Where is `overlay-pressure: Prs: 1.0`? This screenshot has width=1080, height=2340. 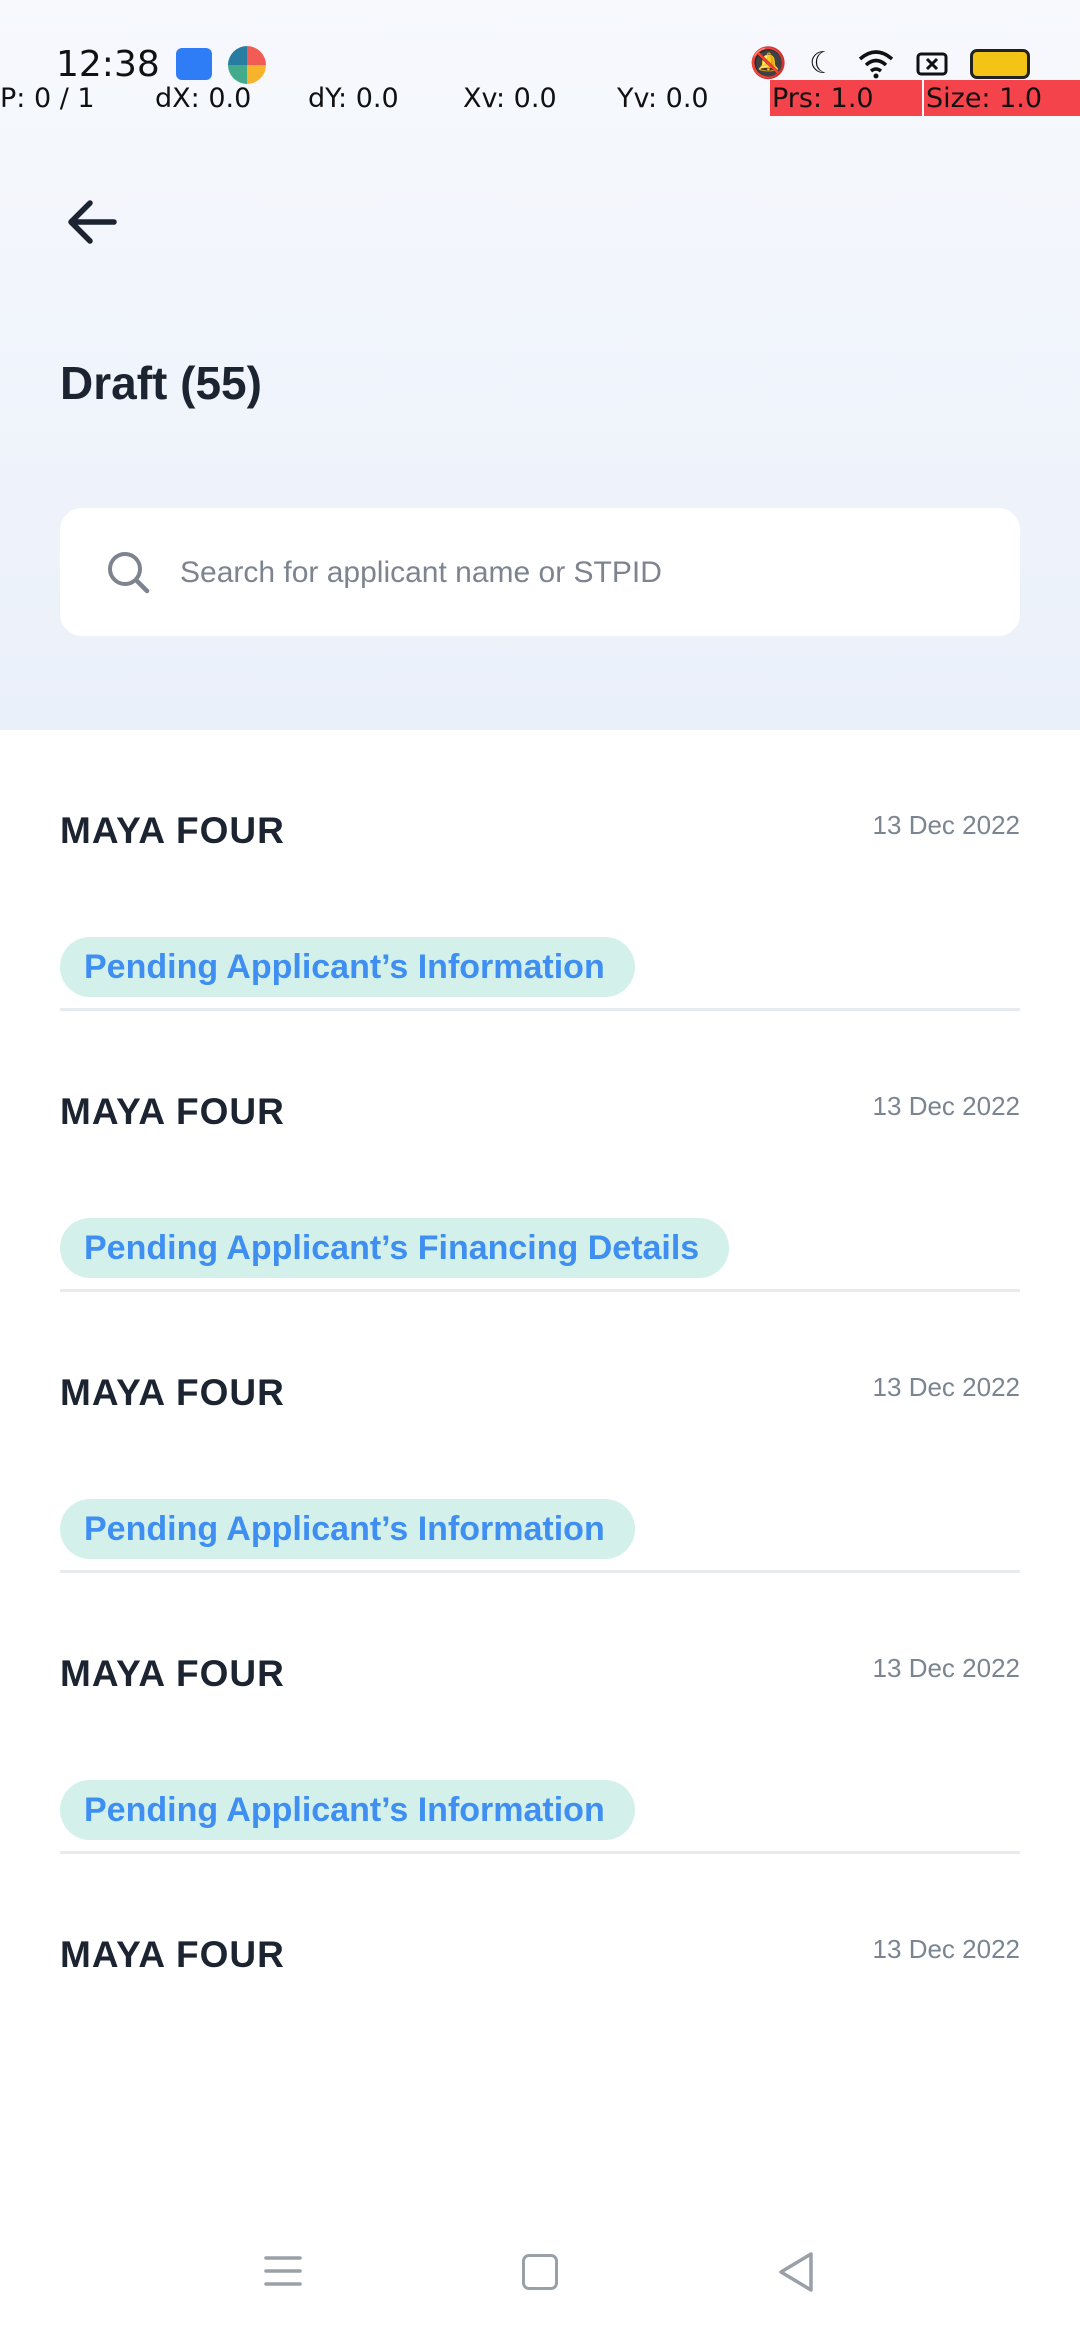
overlay-pressure: Prs: 1.0 is located at coordinates (846, 98).